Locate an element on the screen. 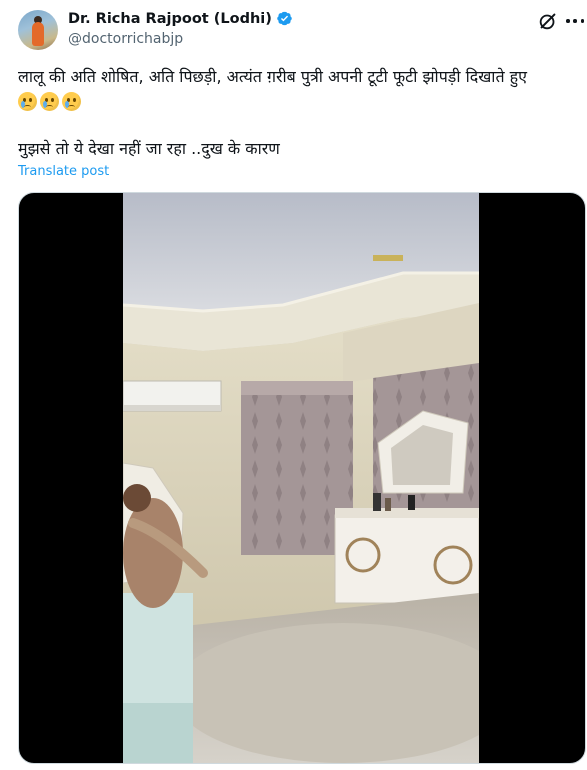  author-avatar is located at coordinates (38, 30).